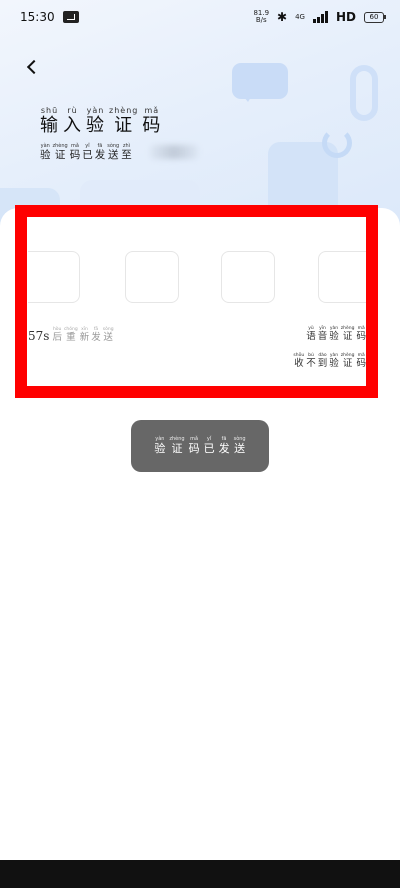  What do you see at coordinates (311, 355) in the screenshot?
I see `pinyin-annotation: bú` at bounding box center [311, 355].